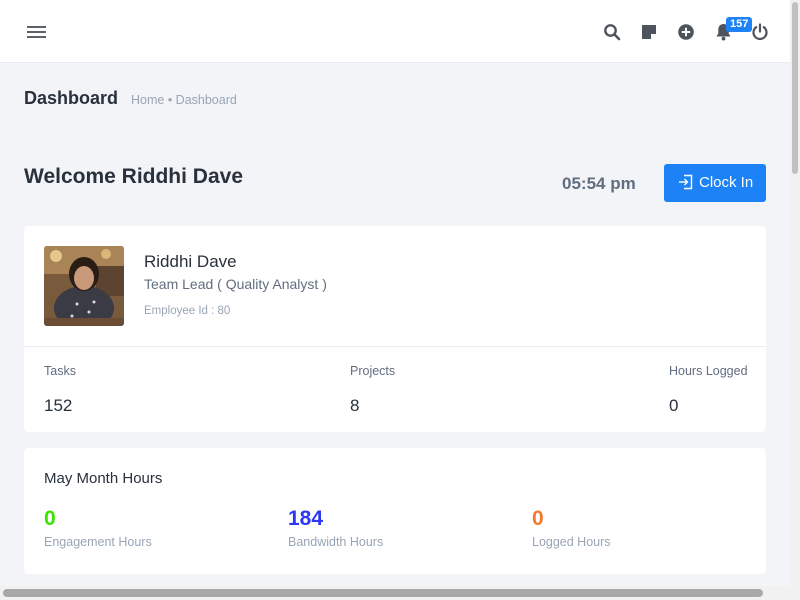 This screenshot has width=800, height=600. Describe the element at coordinates (708, 371) in the screenshot. I see `stat-label-hours-logged: Hours Logged` at that location.